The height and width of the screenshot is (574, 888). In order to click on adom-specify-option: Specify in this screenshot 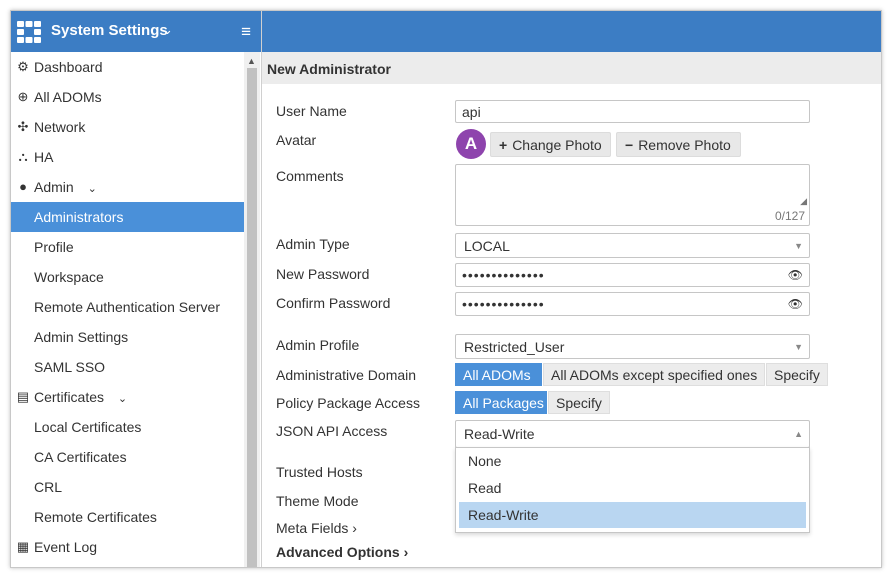, I will do `click(797, 374)`.